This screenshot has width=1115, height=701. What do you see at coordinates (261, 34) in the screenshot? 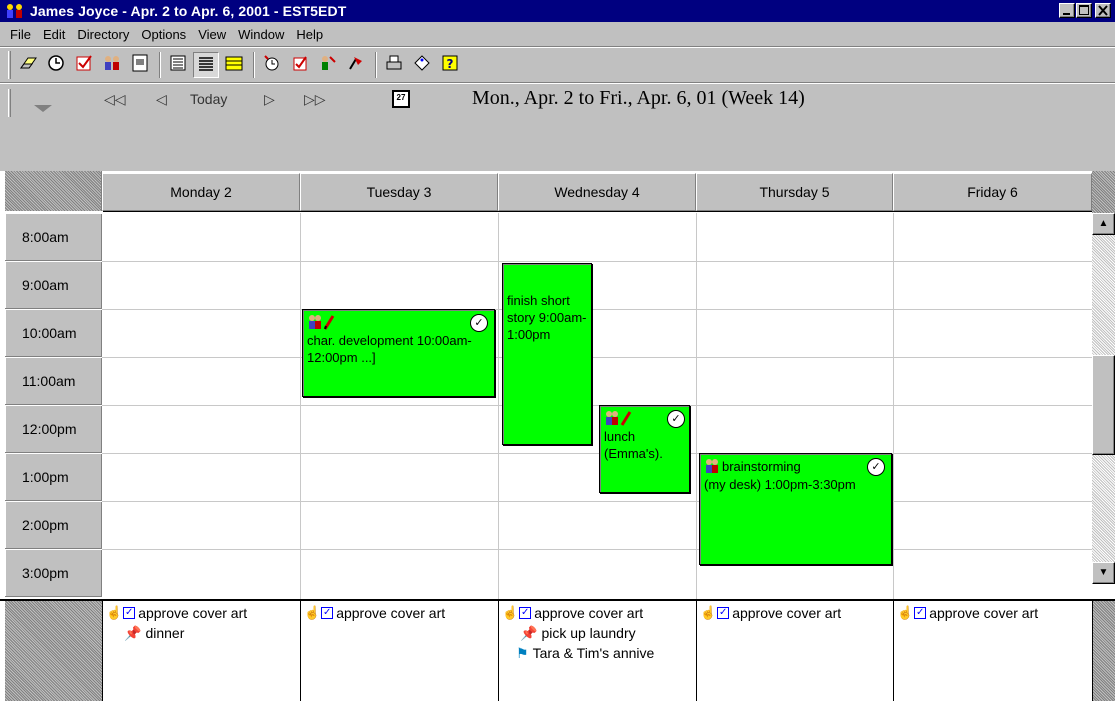
I see `menu-window: Window` at bounding box center [261, 34].